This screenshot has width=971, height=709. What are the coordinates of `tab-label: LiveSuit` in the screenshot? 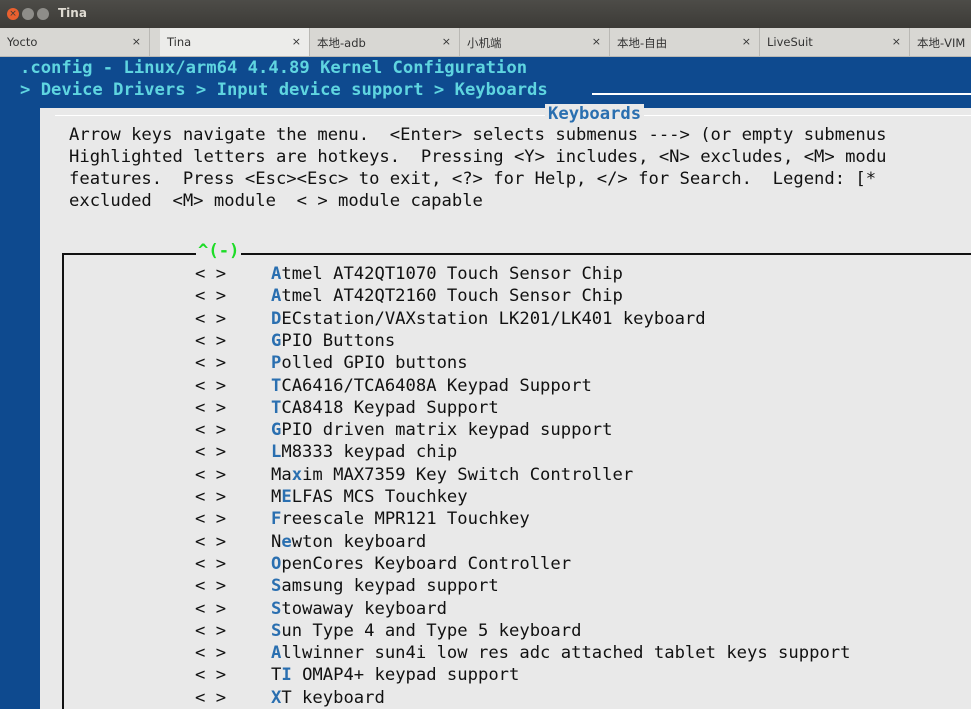 It's located at (790, 42).